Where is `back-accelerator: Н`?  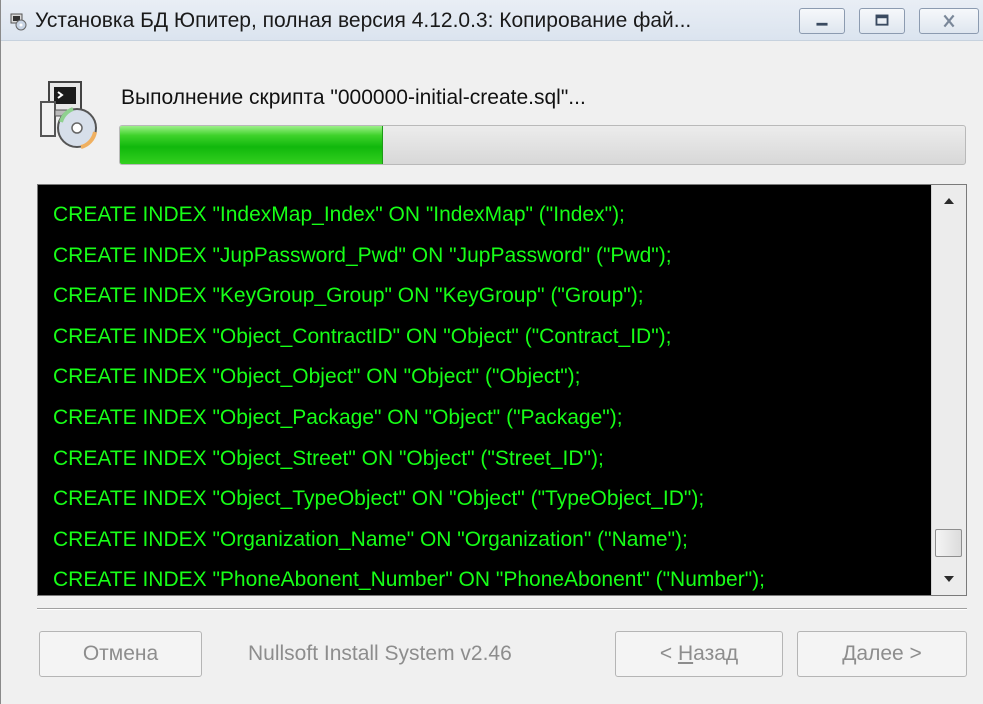
back-accelerator: Н is located at coordinates (685, 653).